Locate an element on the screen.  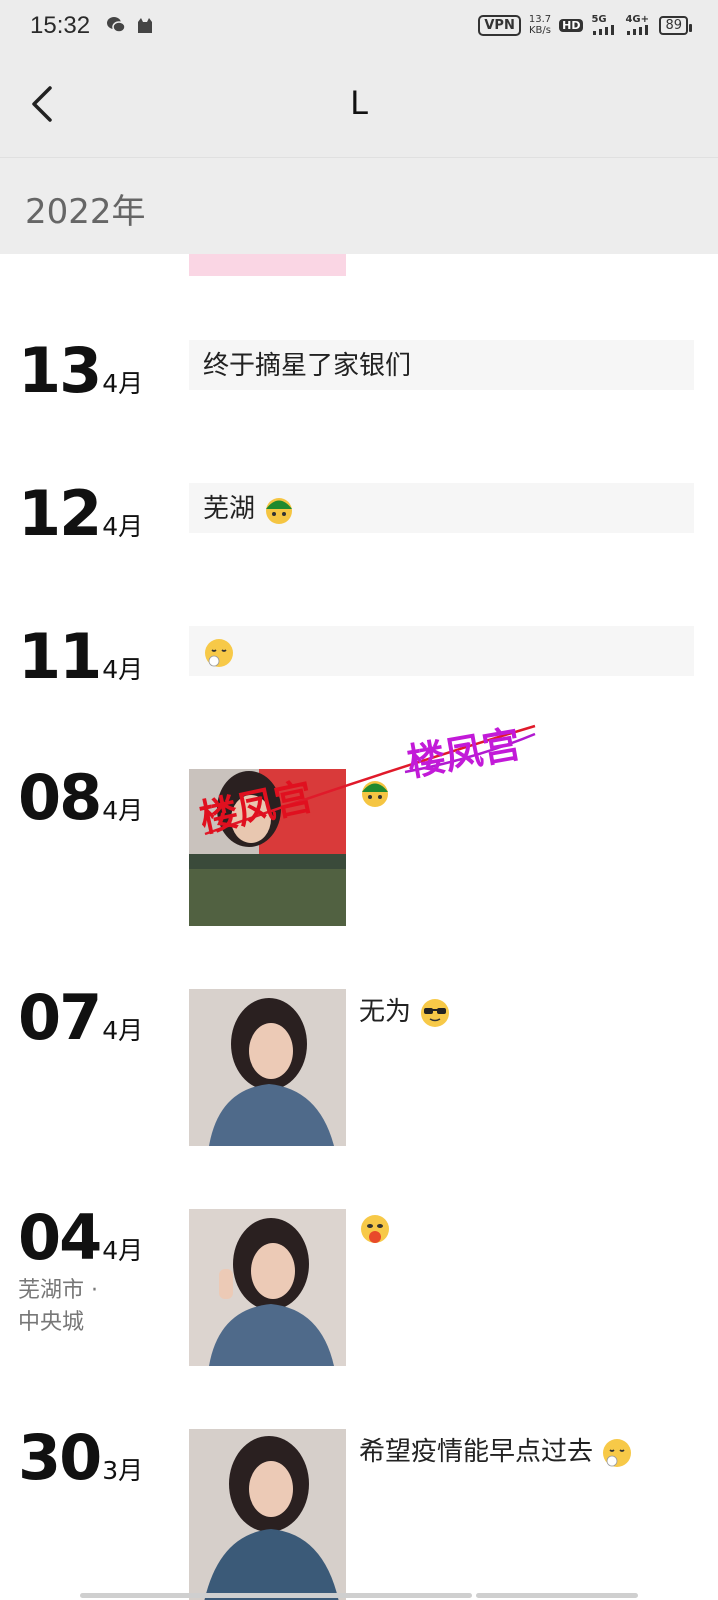
hand-over-mouth-emoji-icon is located at coordinates (375, 1229).